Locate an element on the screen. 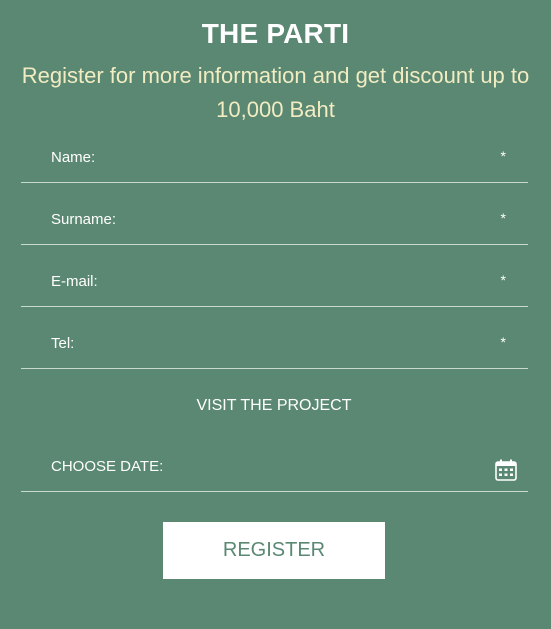  register-button: REGISTER is located at coordinates (274, 550).